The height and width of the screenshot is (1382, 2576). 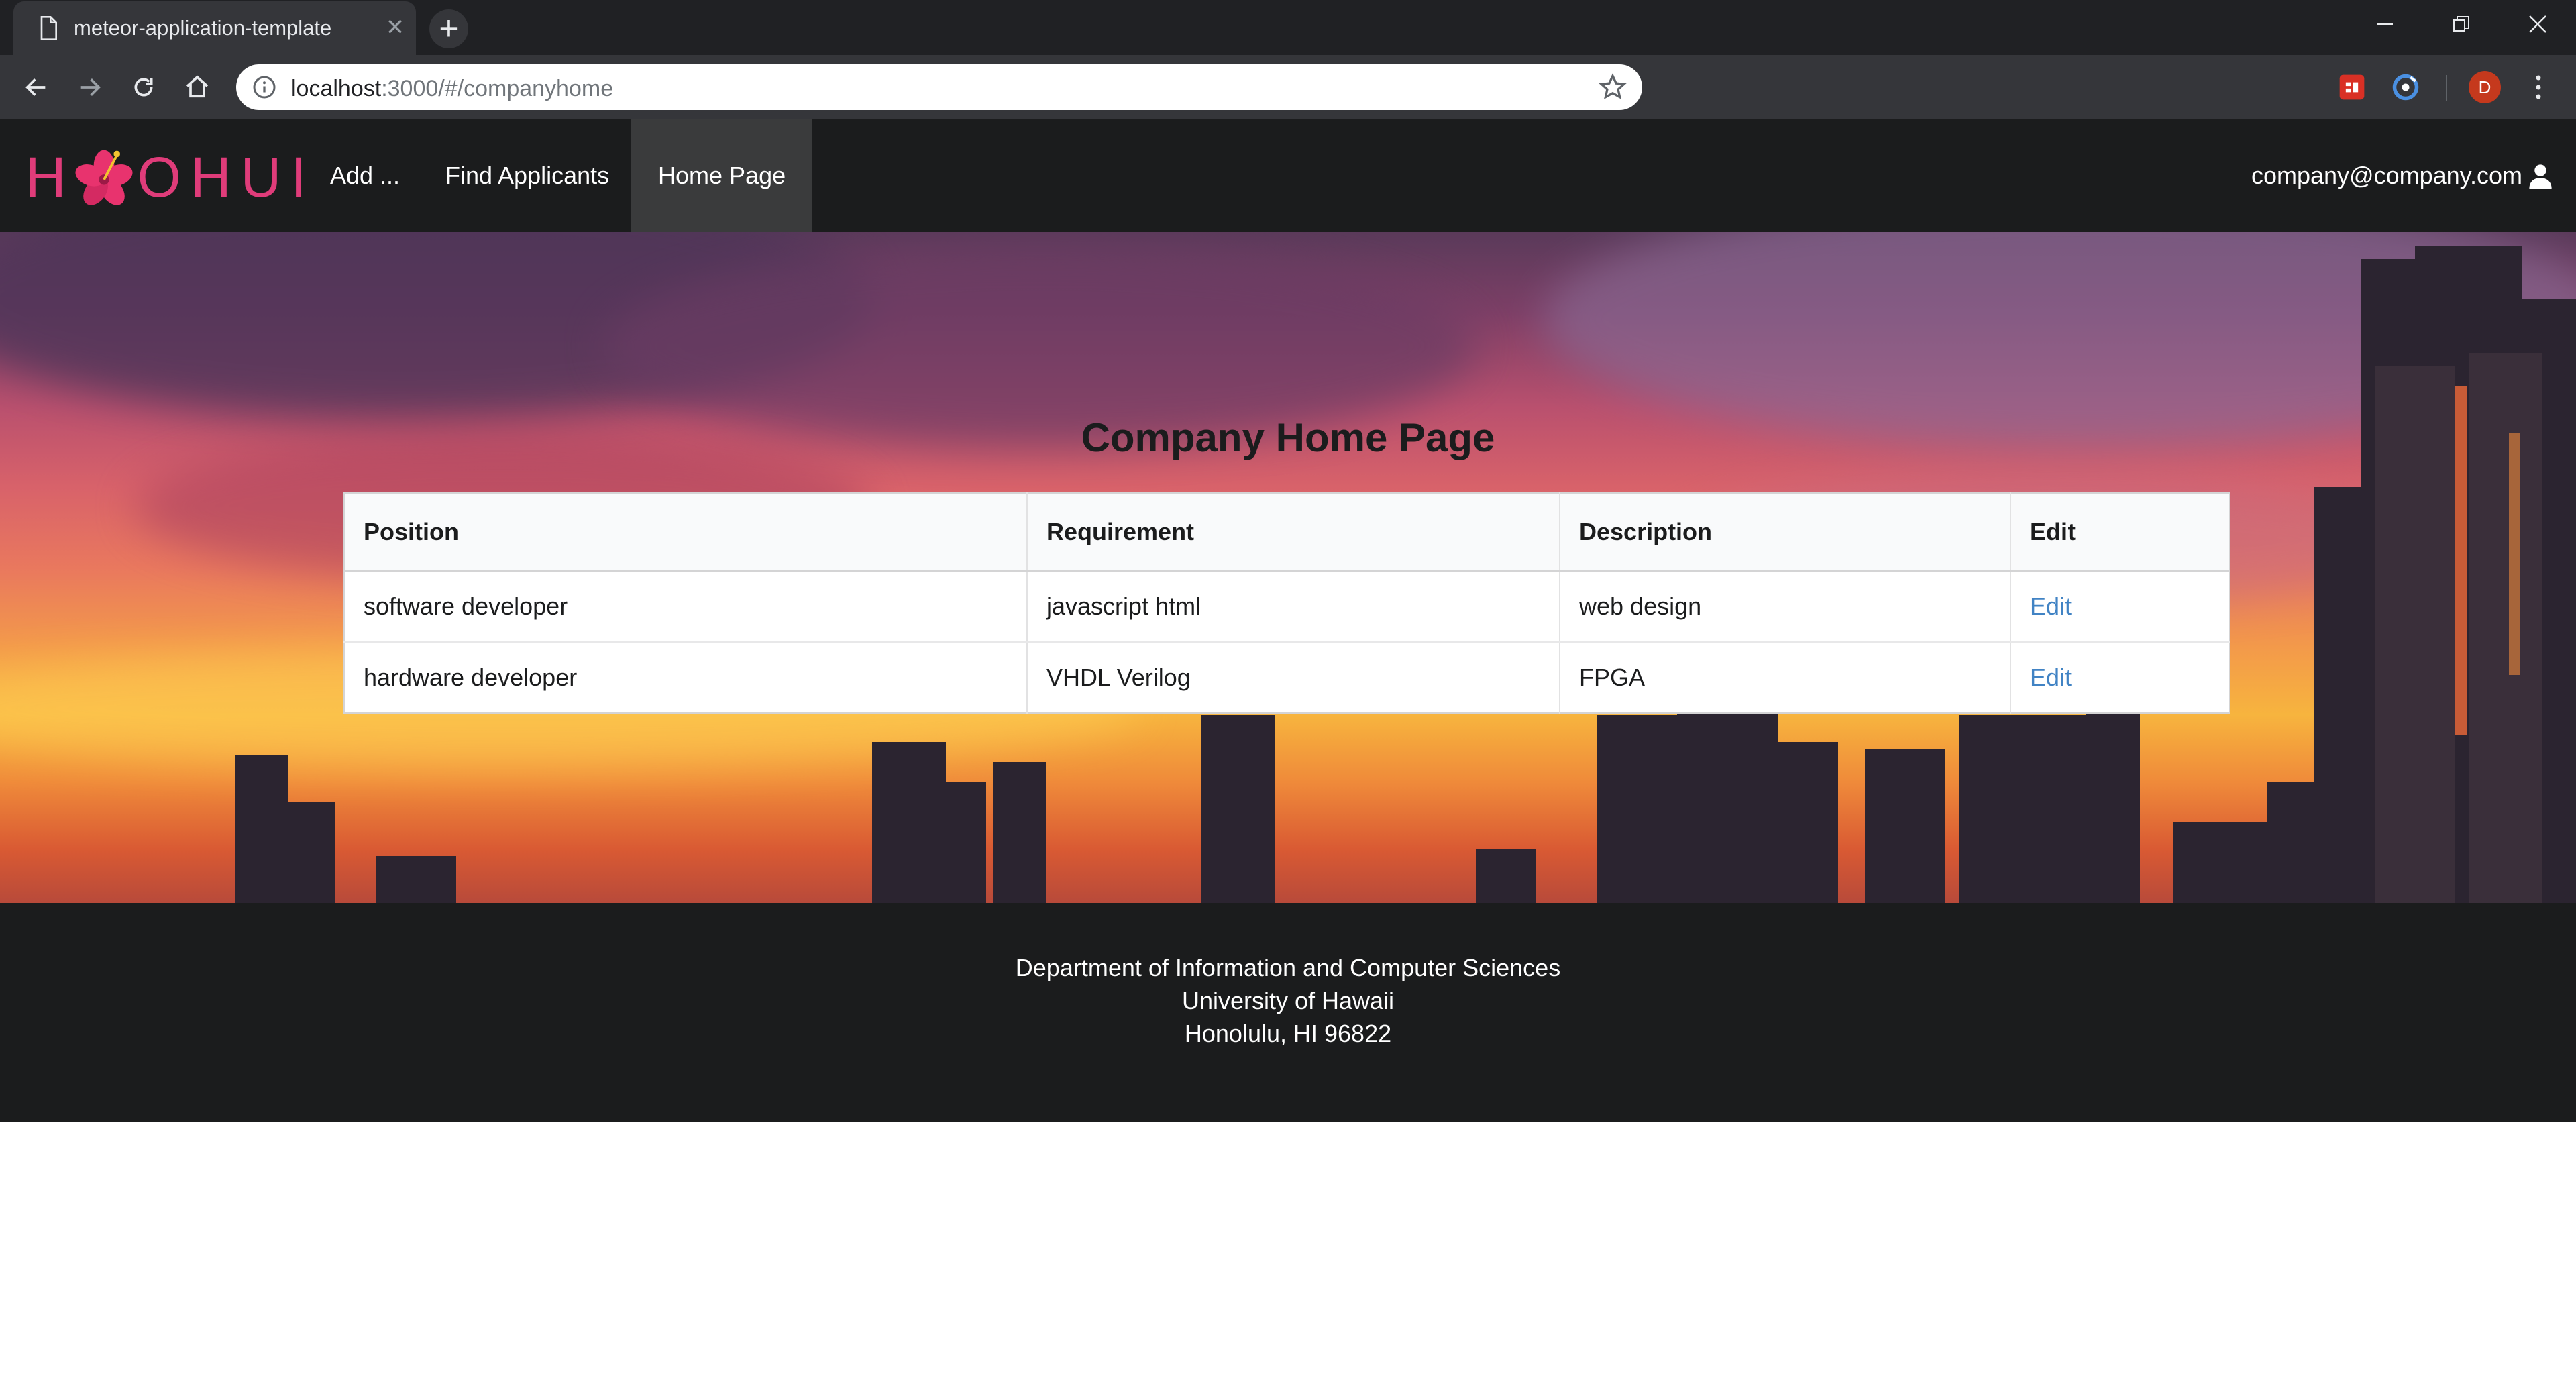 I want to click on reload-icon, so click(x=143, y=87).